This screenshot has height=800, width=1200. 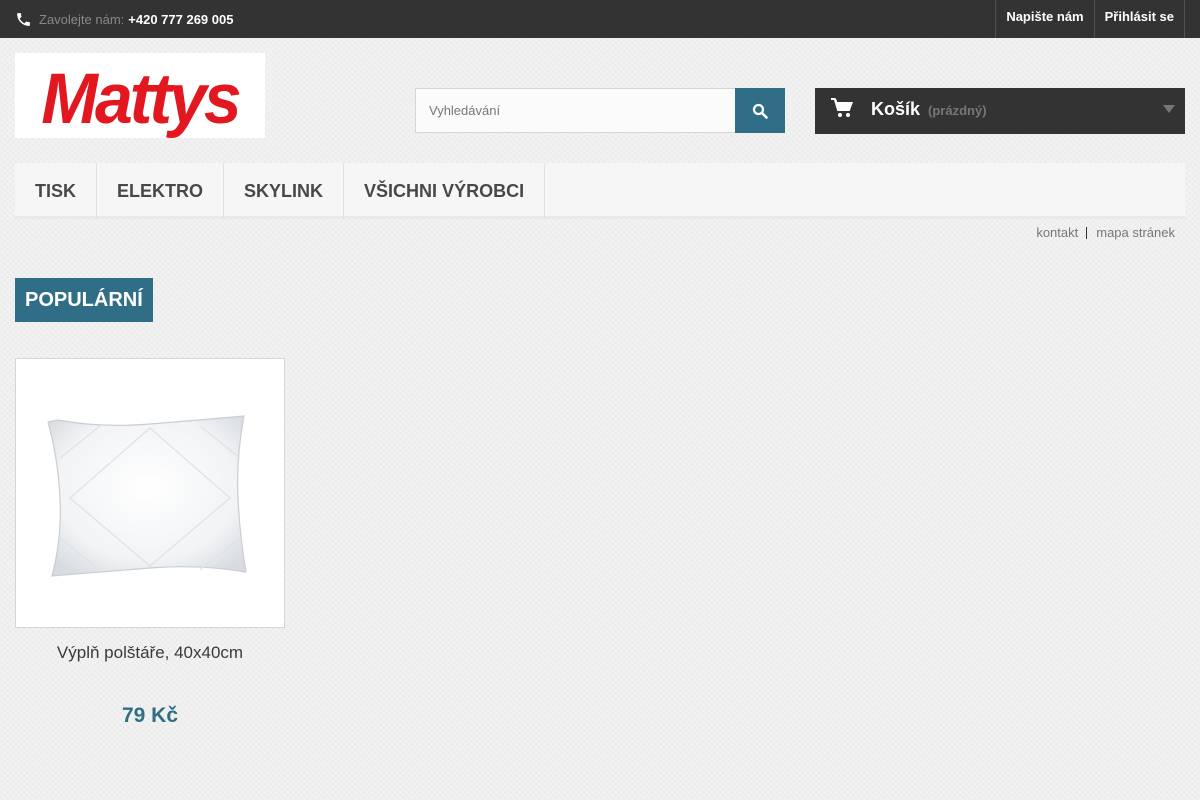 I want to click on product-price: 79 Kč, so click(x=150, y=715).